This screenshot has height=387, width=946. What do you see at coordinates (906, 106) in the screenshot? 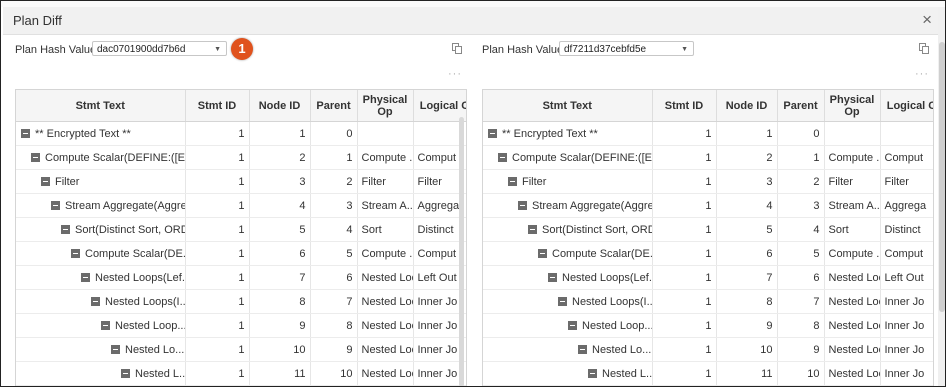
I see `column-header: Logical C` at bounding box center [906, 106].